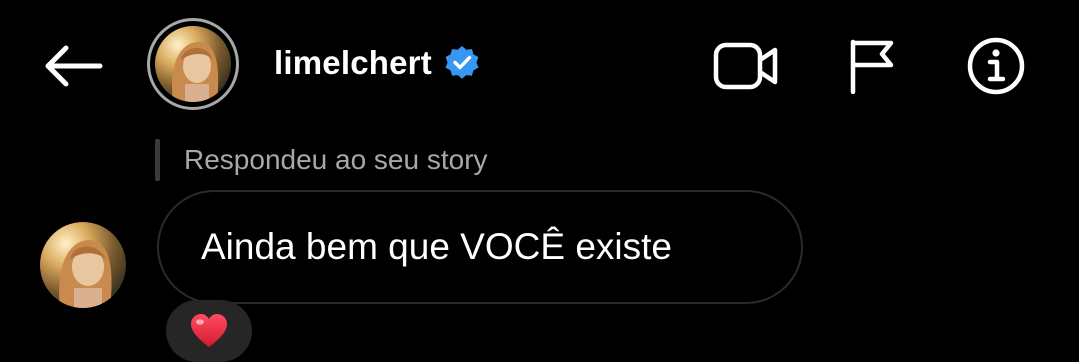 The image size is (1079, 362). I want to click on info-button, so click(996, 66).